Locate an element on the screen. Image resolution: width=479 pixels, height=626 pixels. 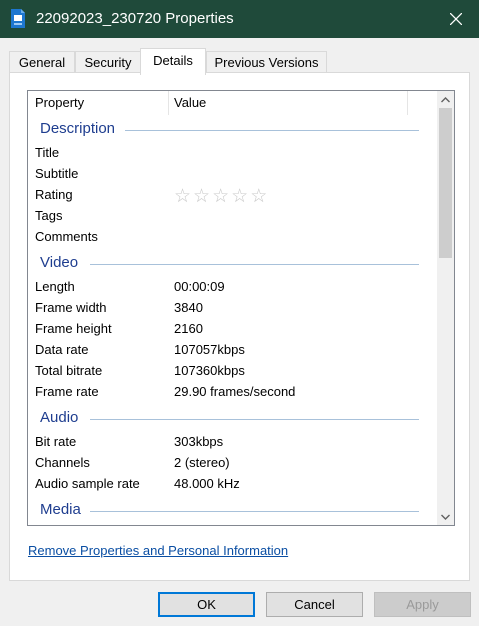
scroll-up-button is located at coordinates (445, 99).